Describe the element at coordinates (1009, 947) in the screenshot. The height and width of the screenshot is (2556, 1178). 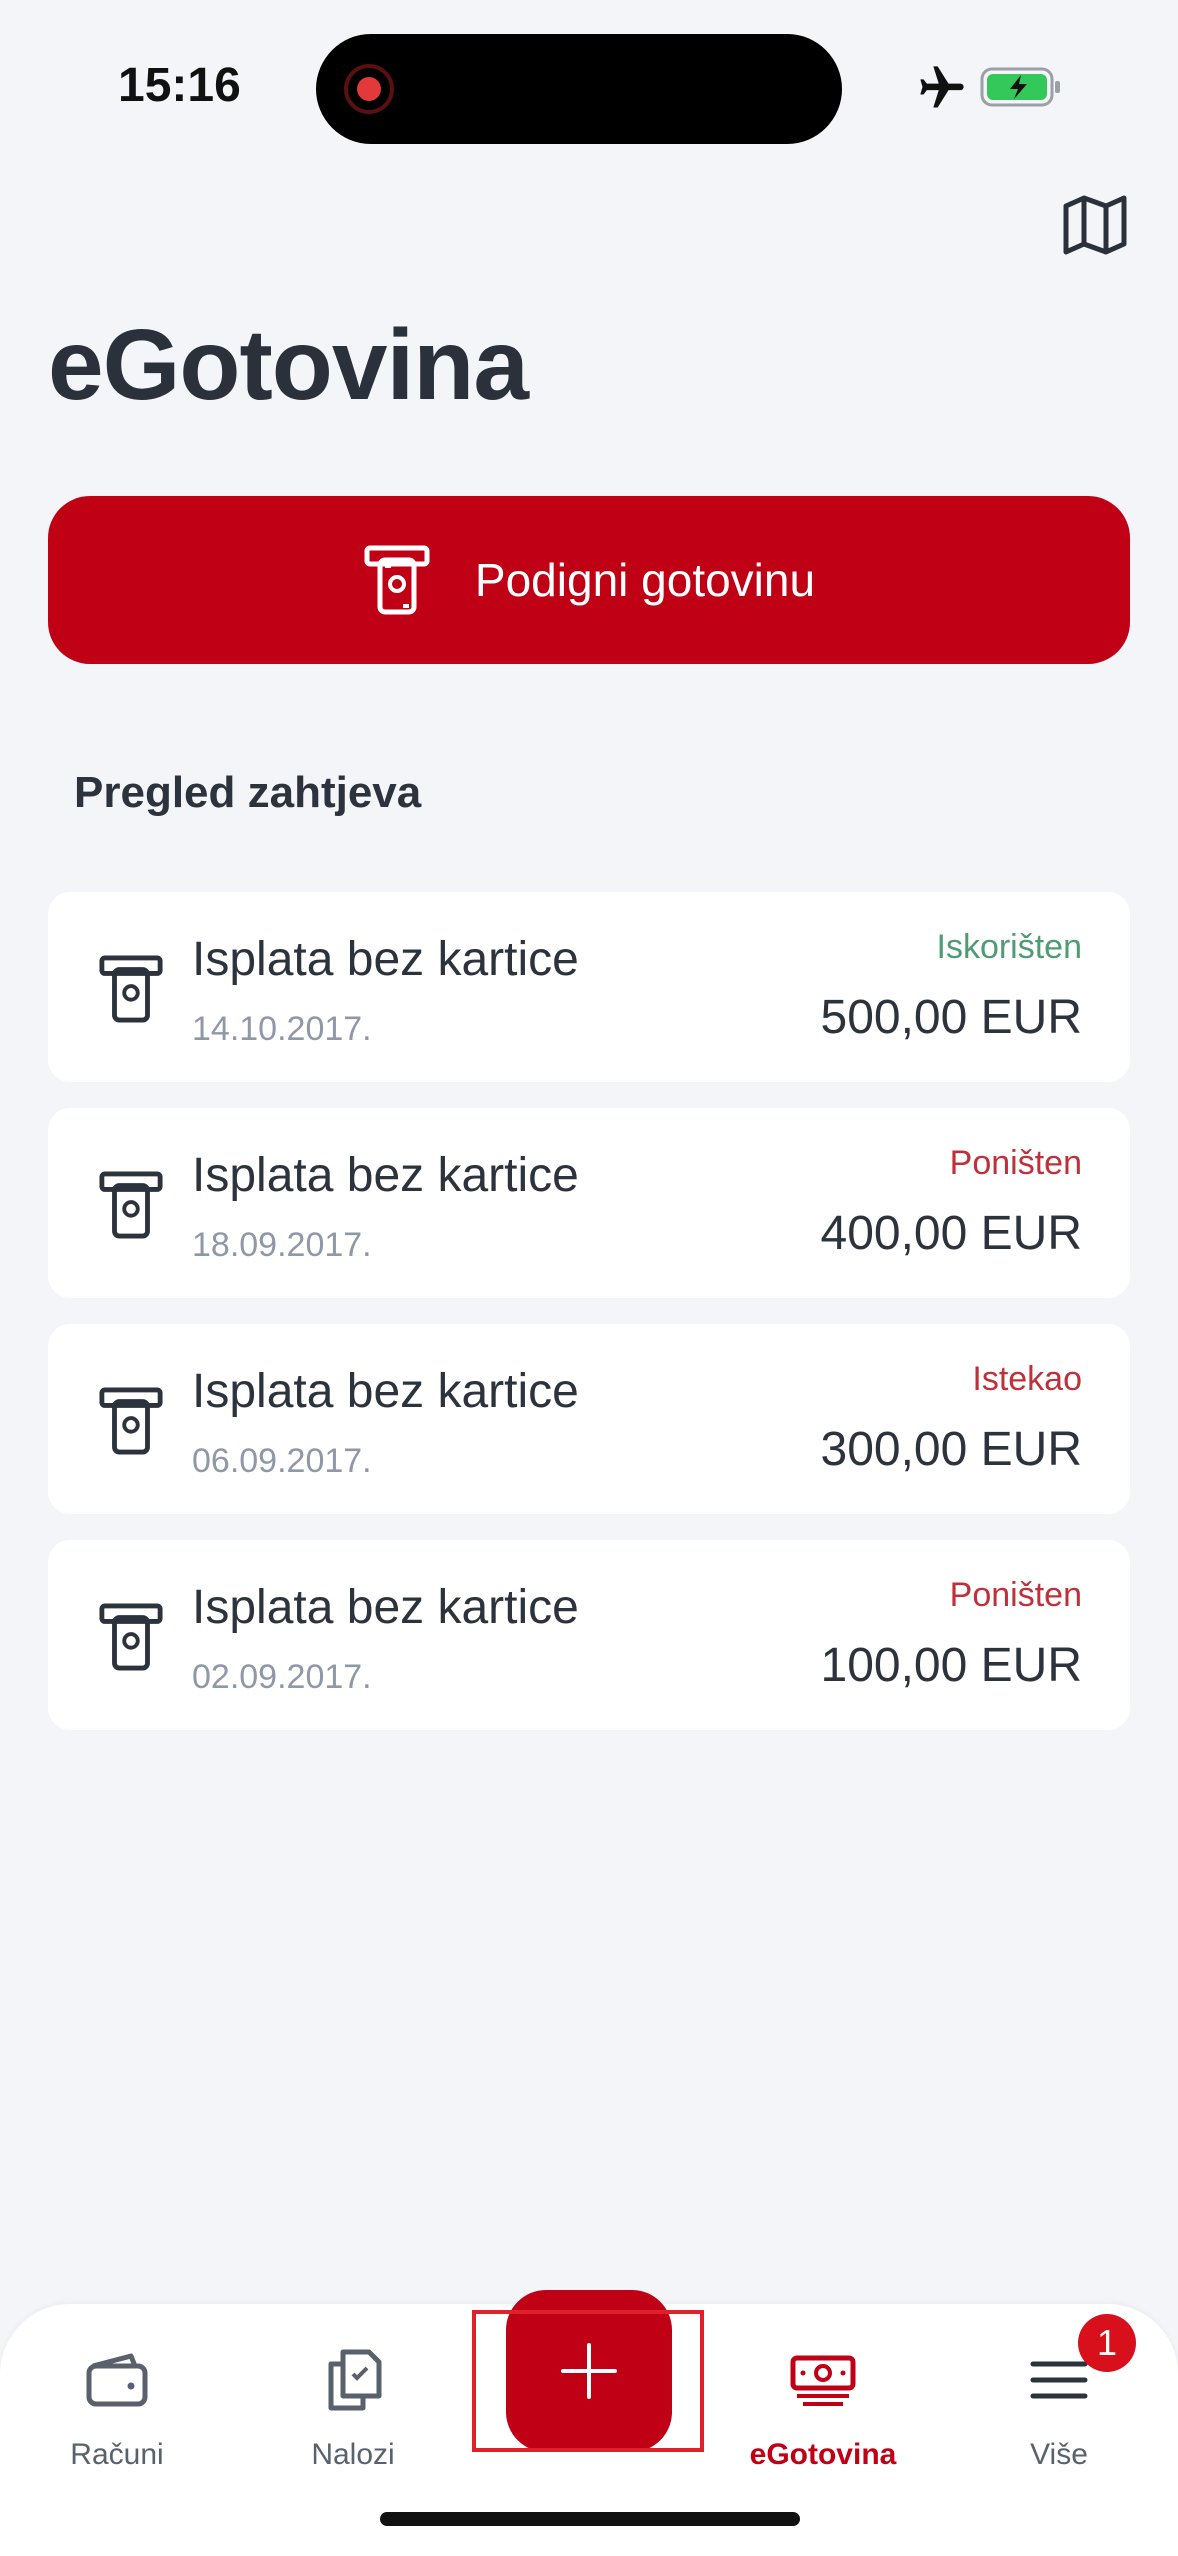
I see `request-status: Iskorišten` at that location.